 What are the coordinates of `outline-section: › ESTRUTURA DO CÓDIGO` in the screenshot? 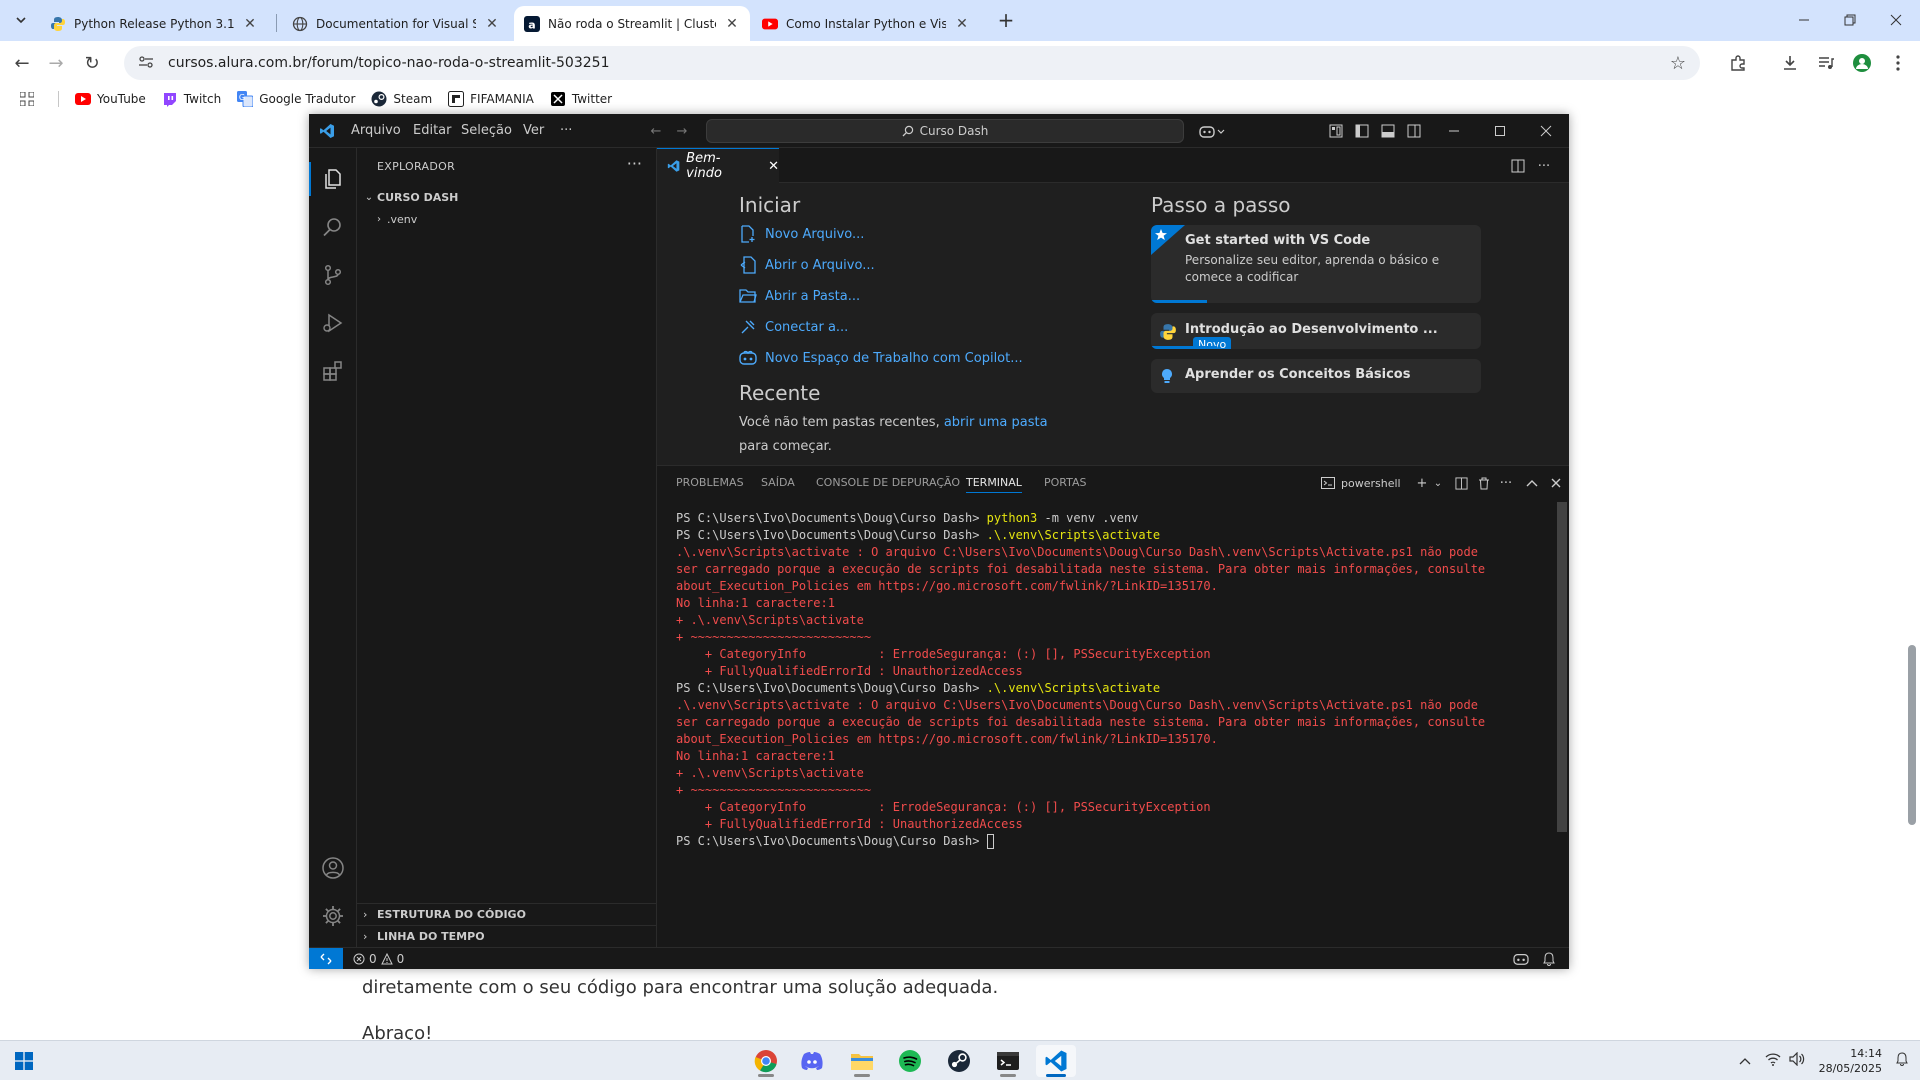 It's located at (507, 914).